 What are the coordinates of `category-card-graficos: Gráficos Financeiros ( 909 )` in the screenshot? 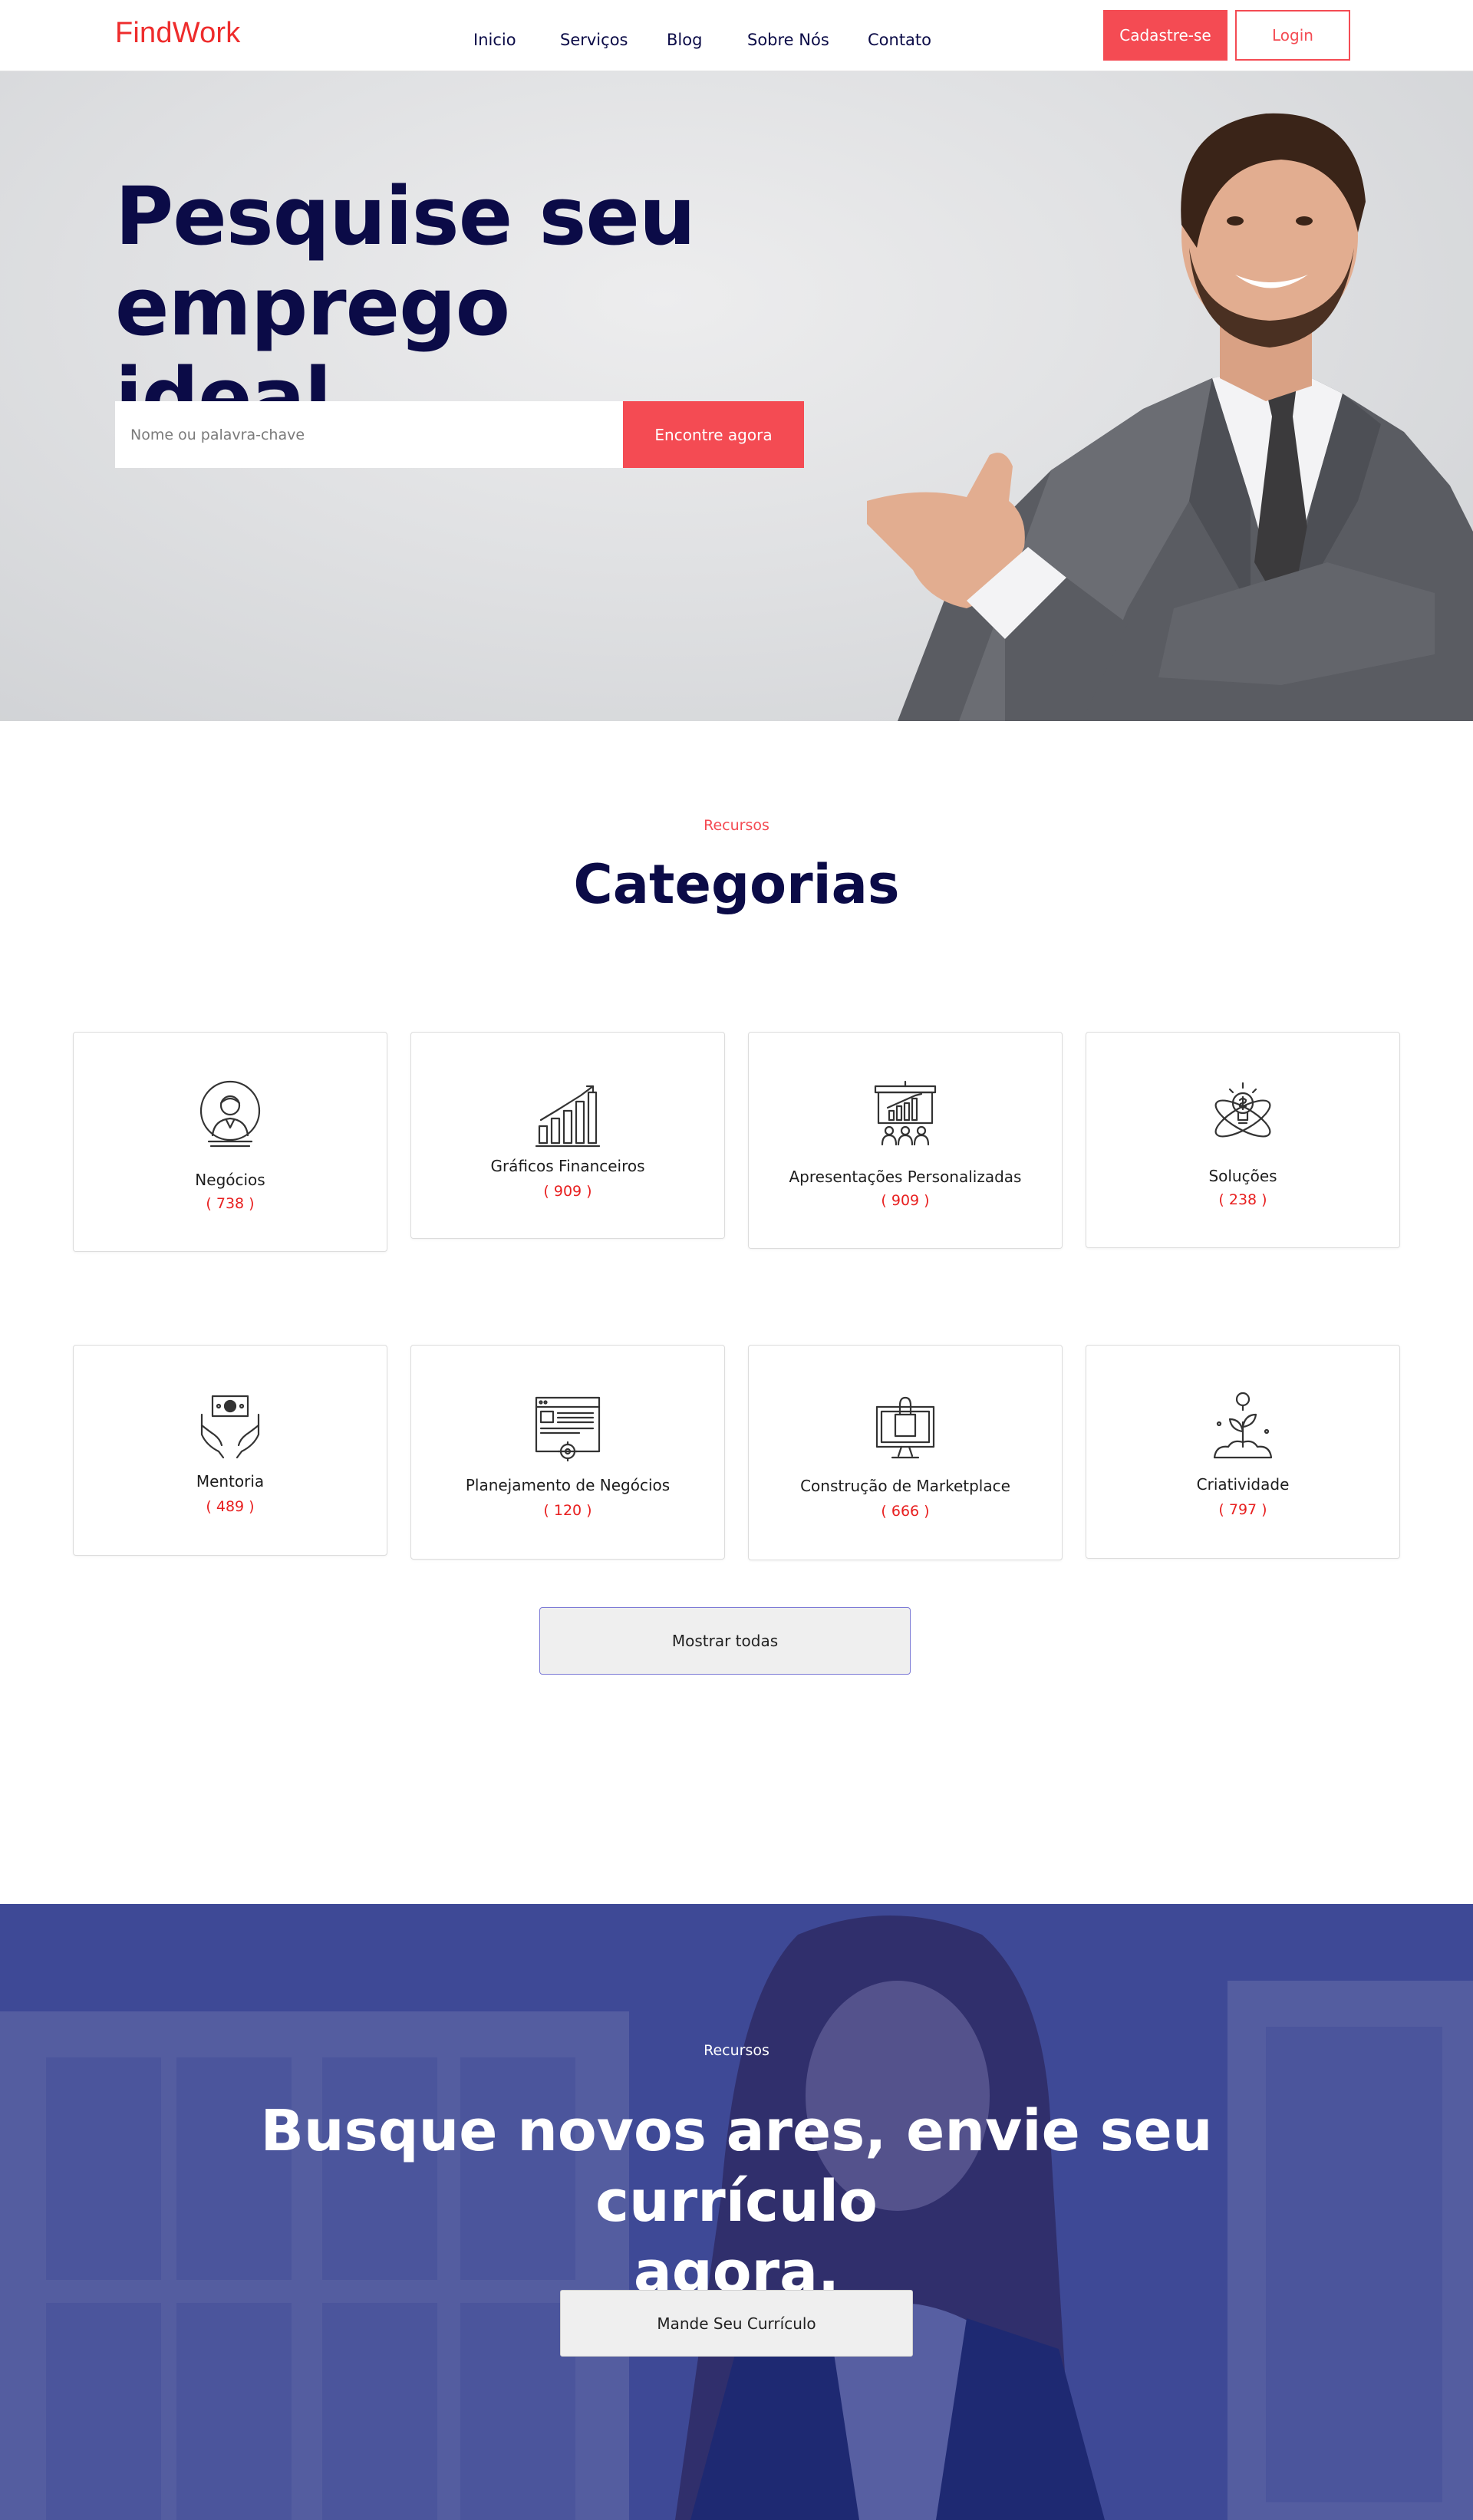 It's located at (567, 1135).